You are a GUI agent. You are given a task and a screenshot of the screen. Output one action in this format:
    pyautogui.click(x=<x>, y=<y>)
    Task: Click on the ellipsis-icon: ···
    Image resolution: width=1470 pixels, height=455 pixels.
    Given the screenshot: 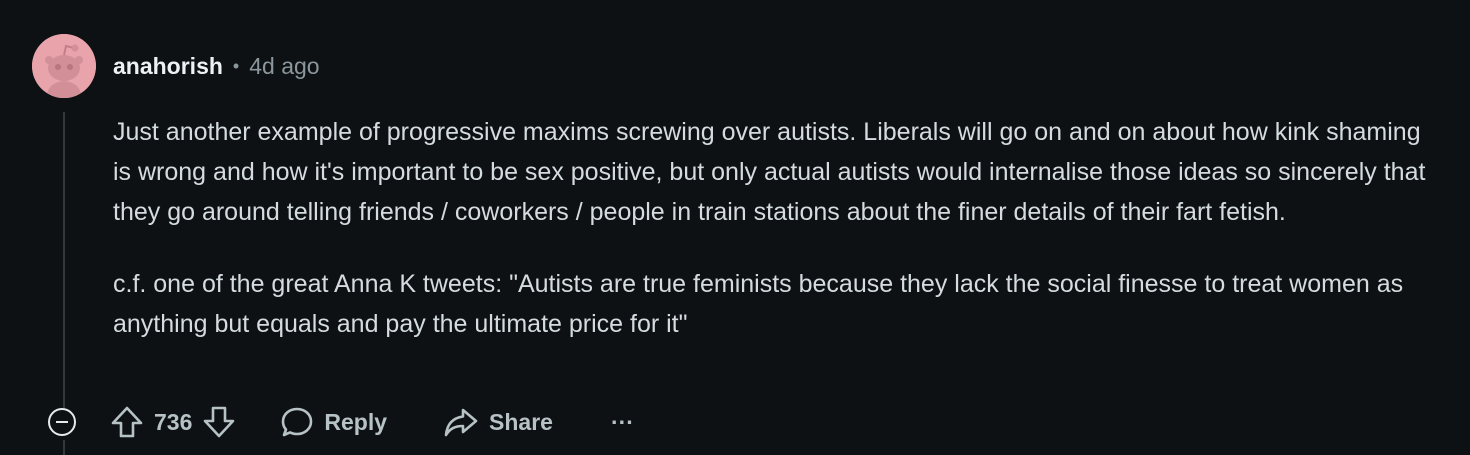 What is the action you would take?
    pyautogui.click(x=622, y=421)
    